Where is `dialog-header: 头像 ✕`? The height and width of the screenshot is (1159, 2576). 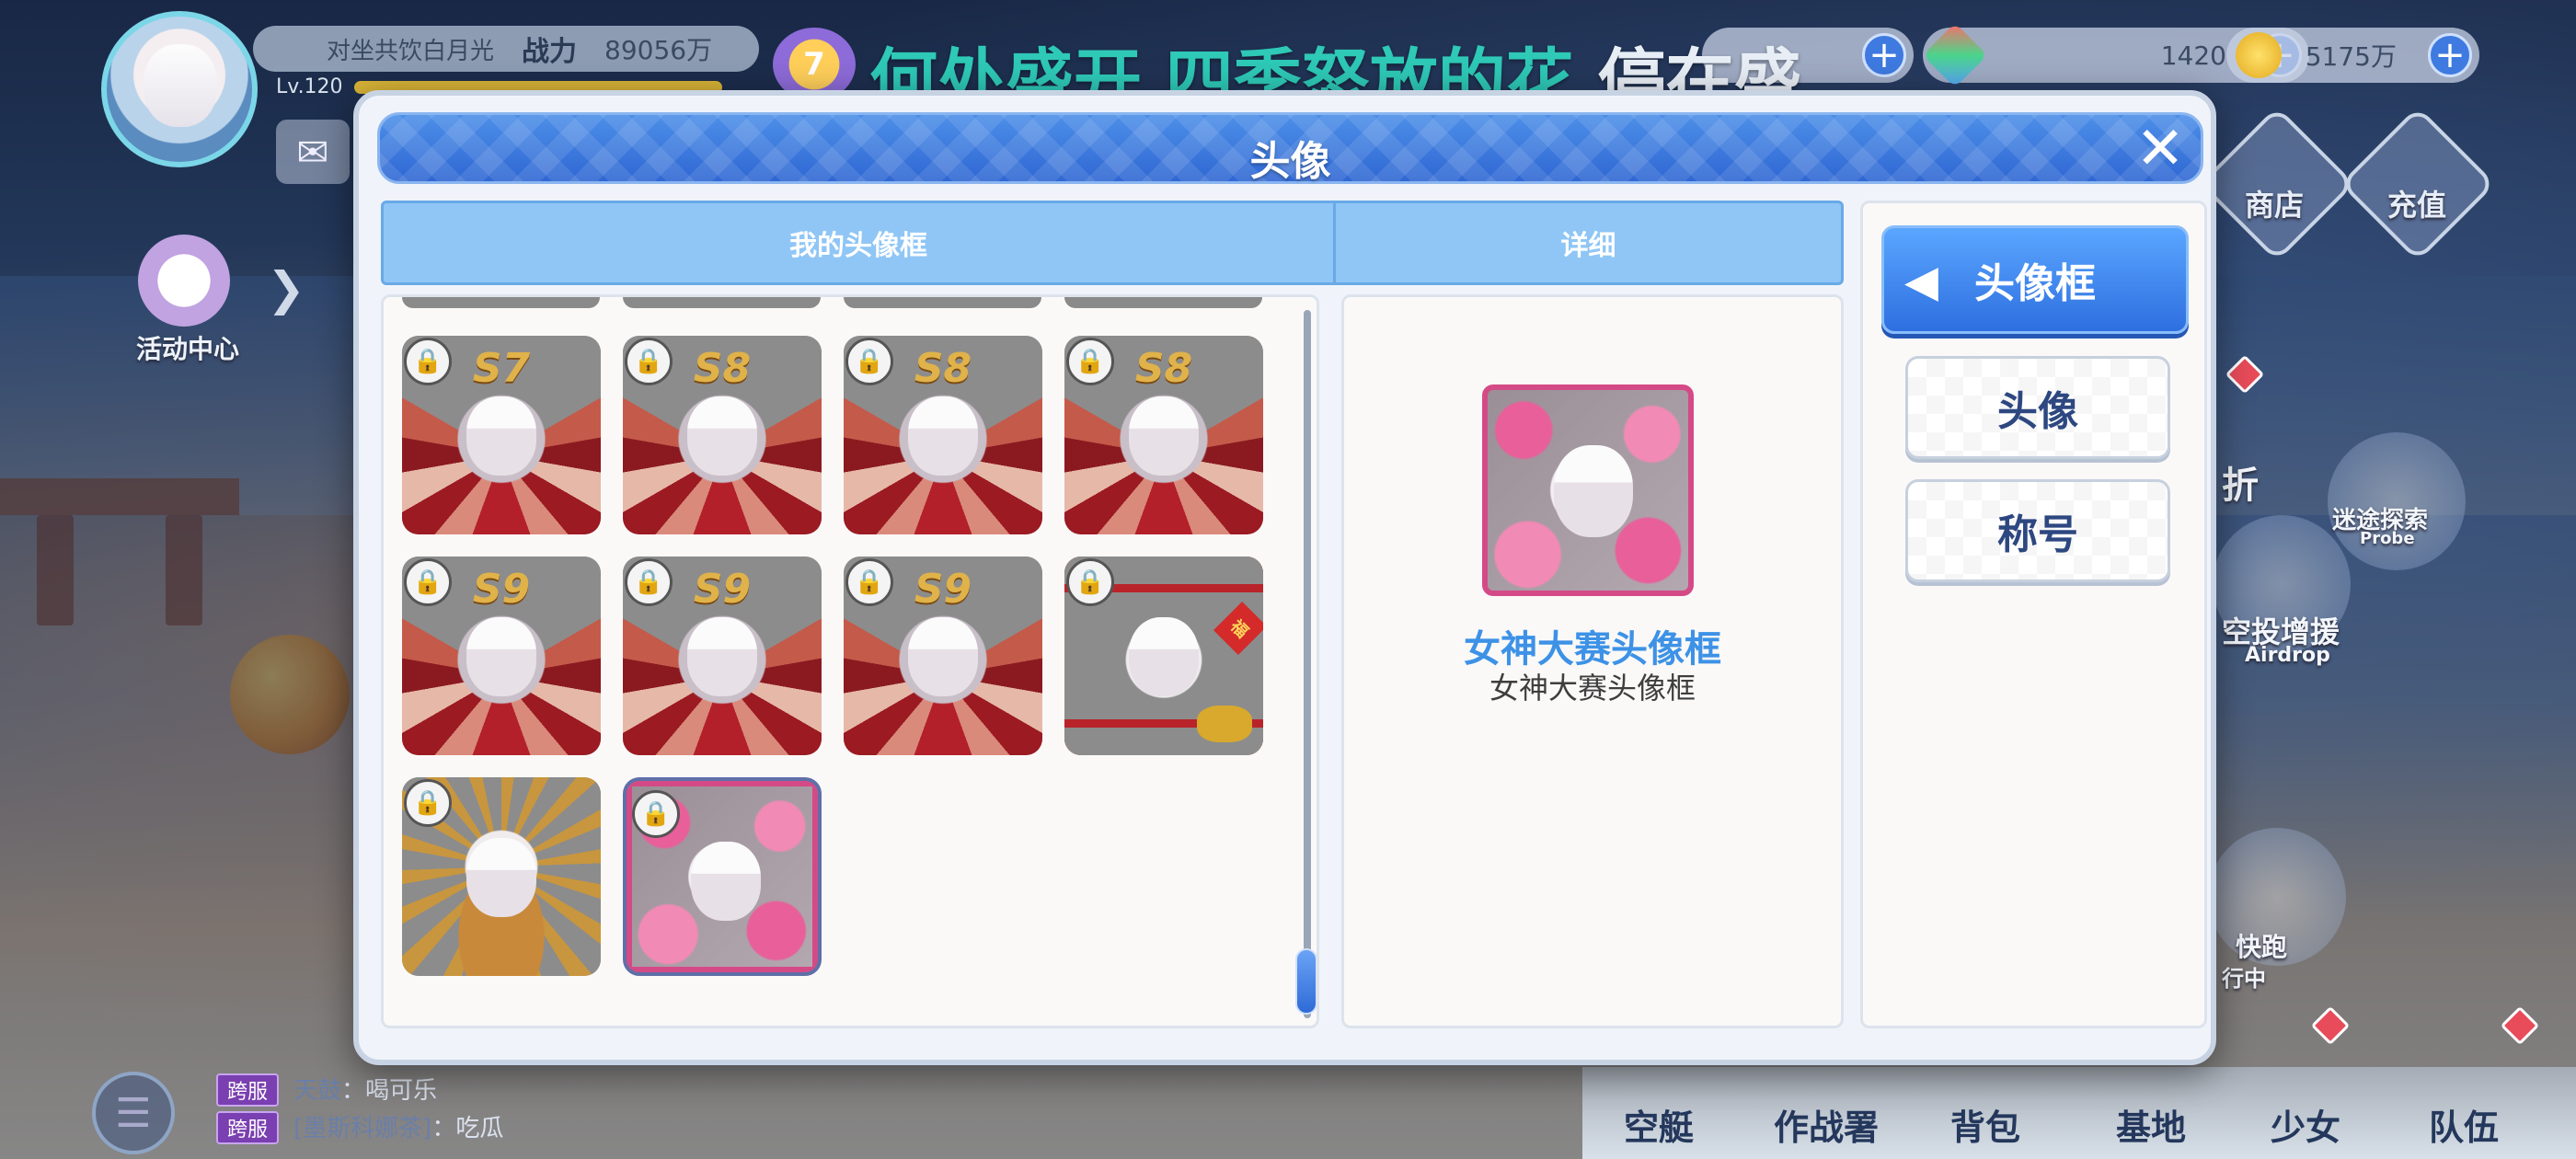
dialog-header: 头像 ✕ is located at coordinates (1290, 148).